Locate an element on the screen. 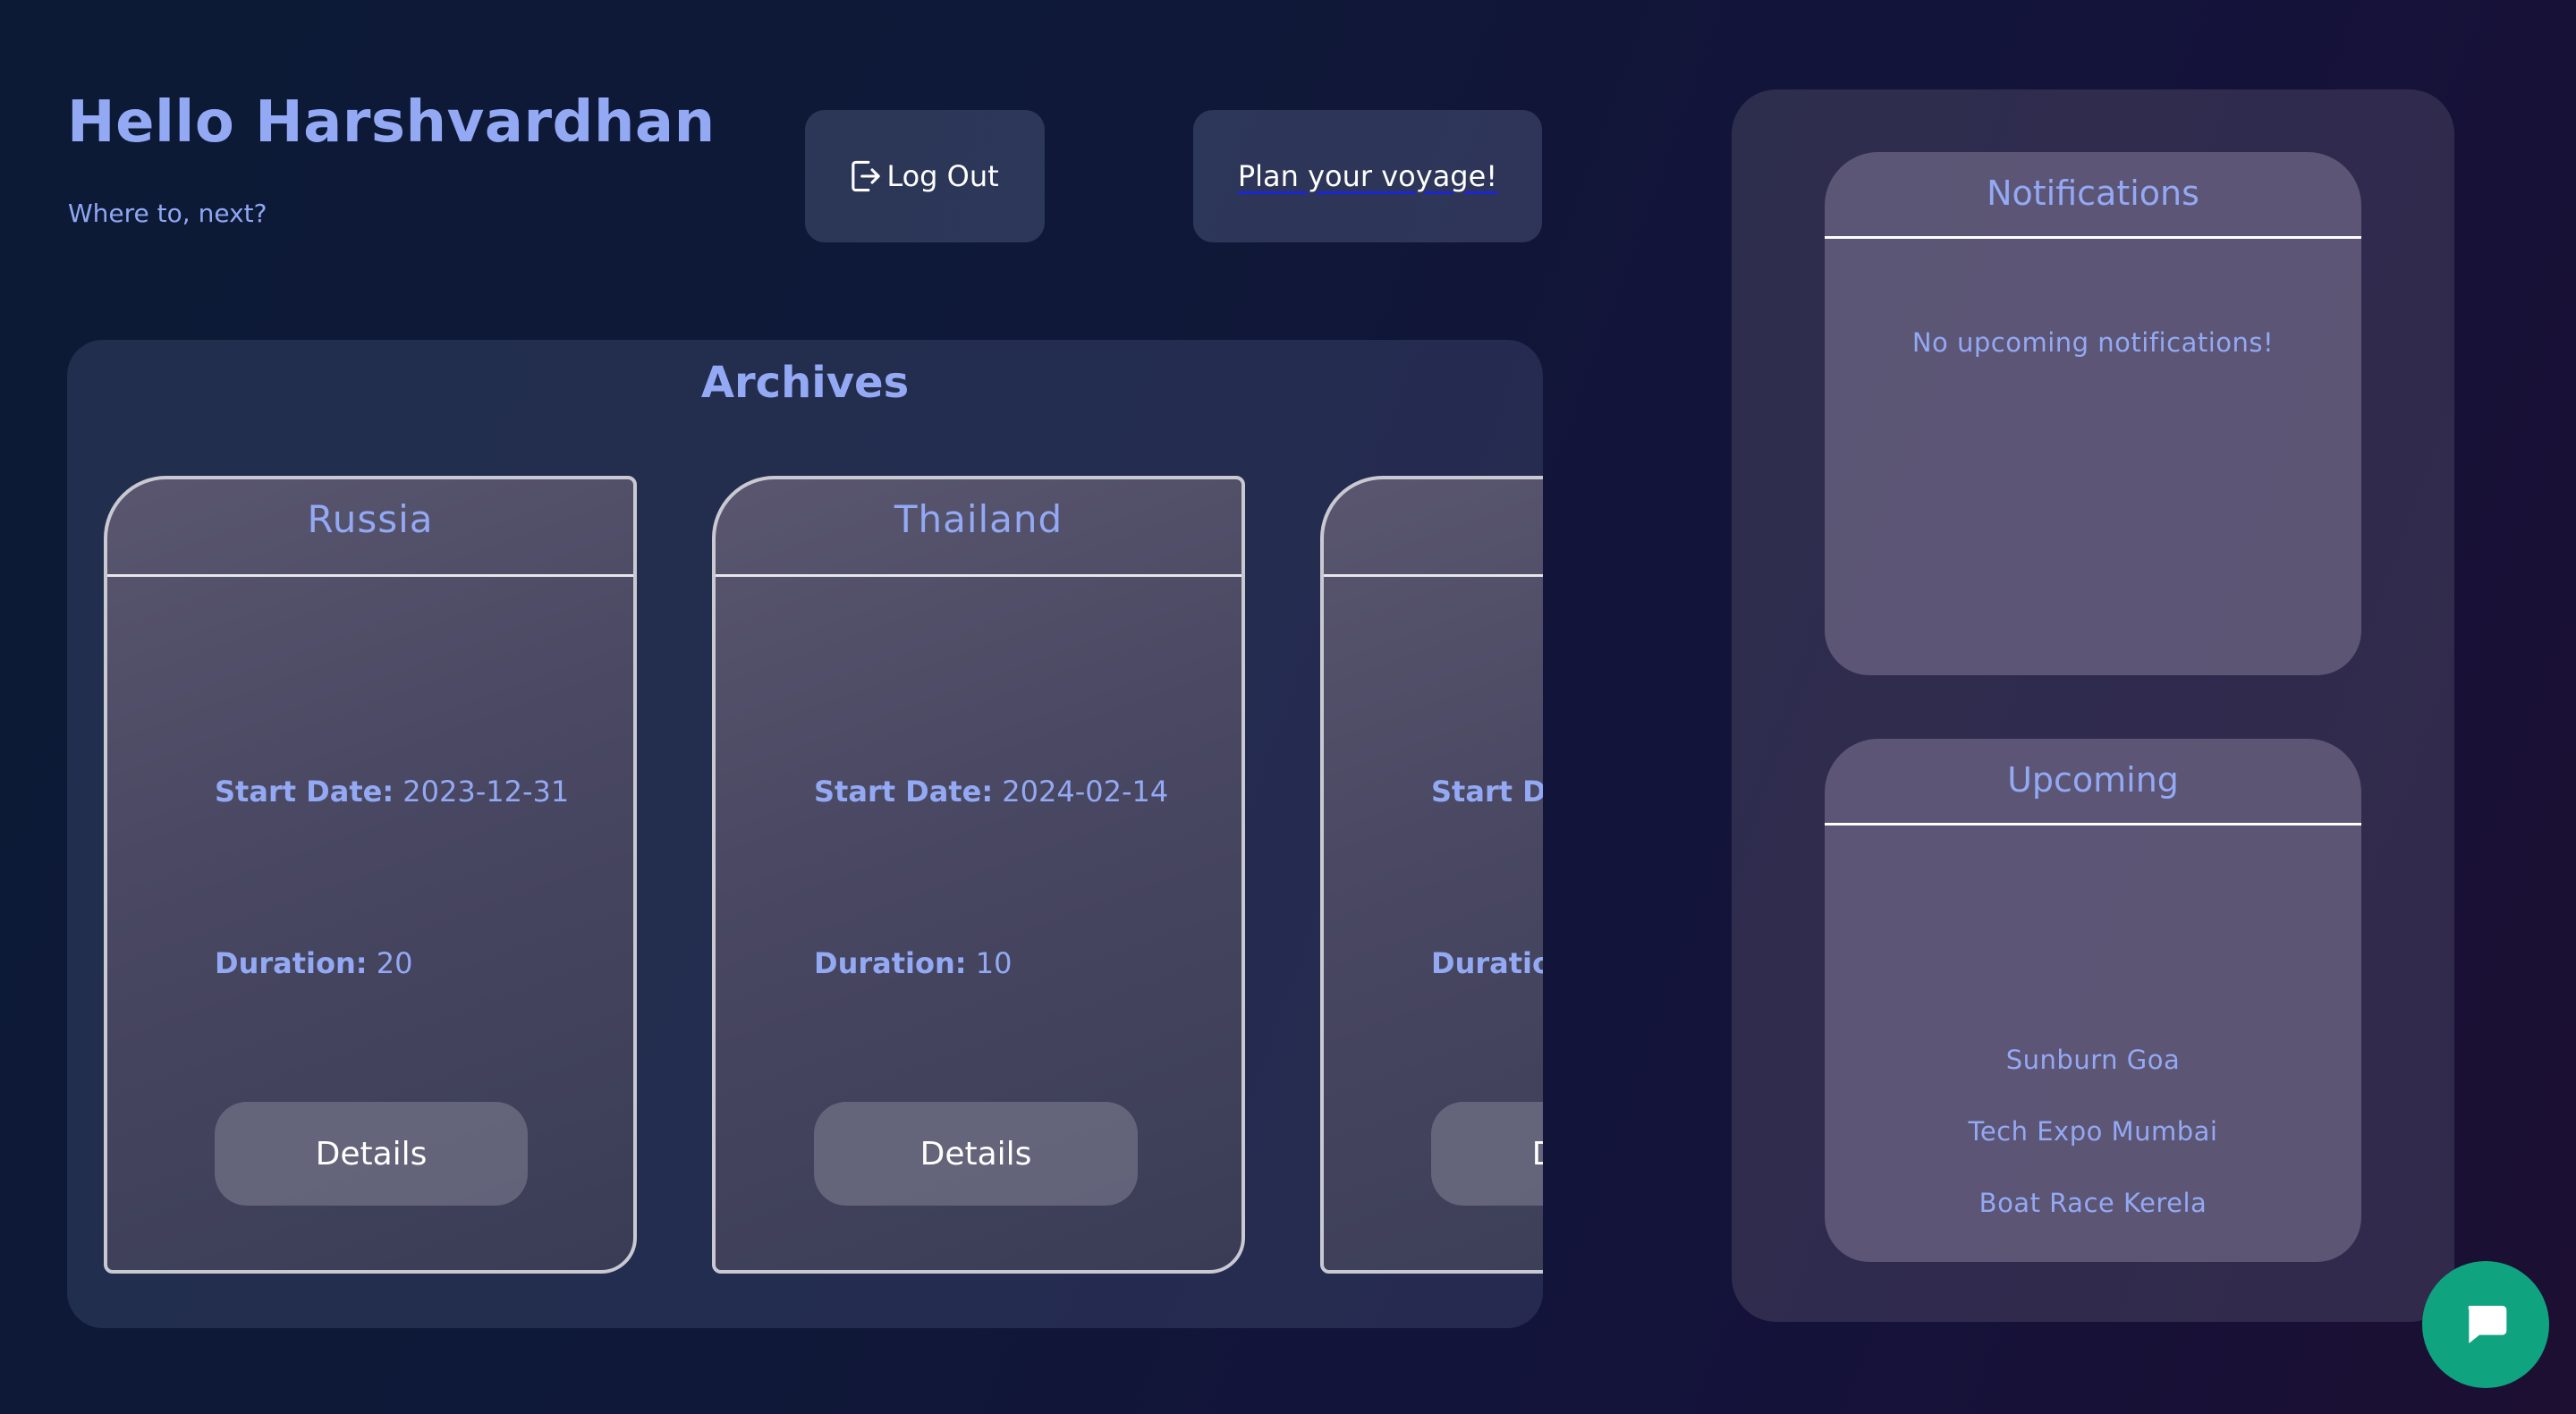 Image resolution: width=2576 pixels, height=1414 pixels. upcoming-divider is located at coordinates (2093, 824).